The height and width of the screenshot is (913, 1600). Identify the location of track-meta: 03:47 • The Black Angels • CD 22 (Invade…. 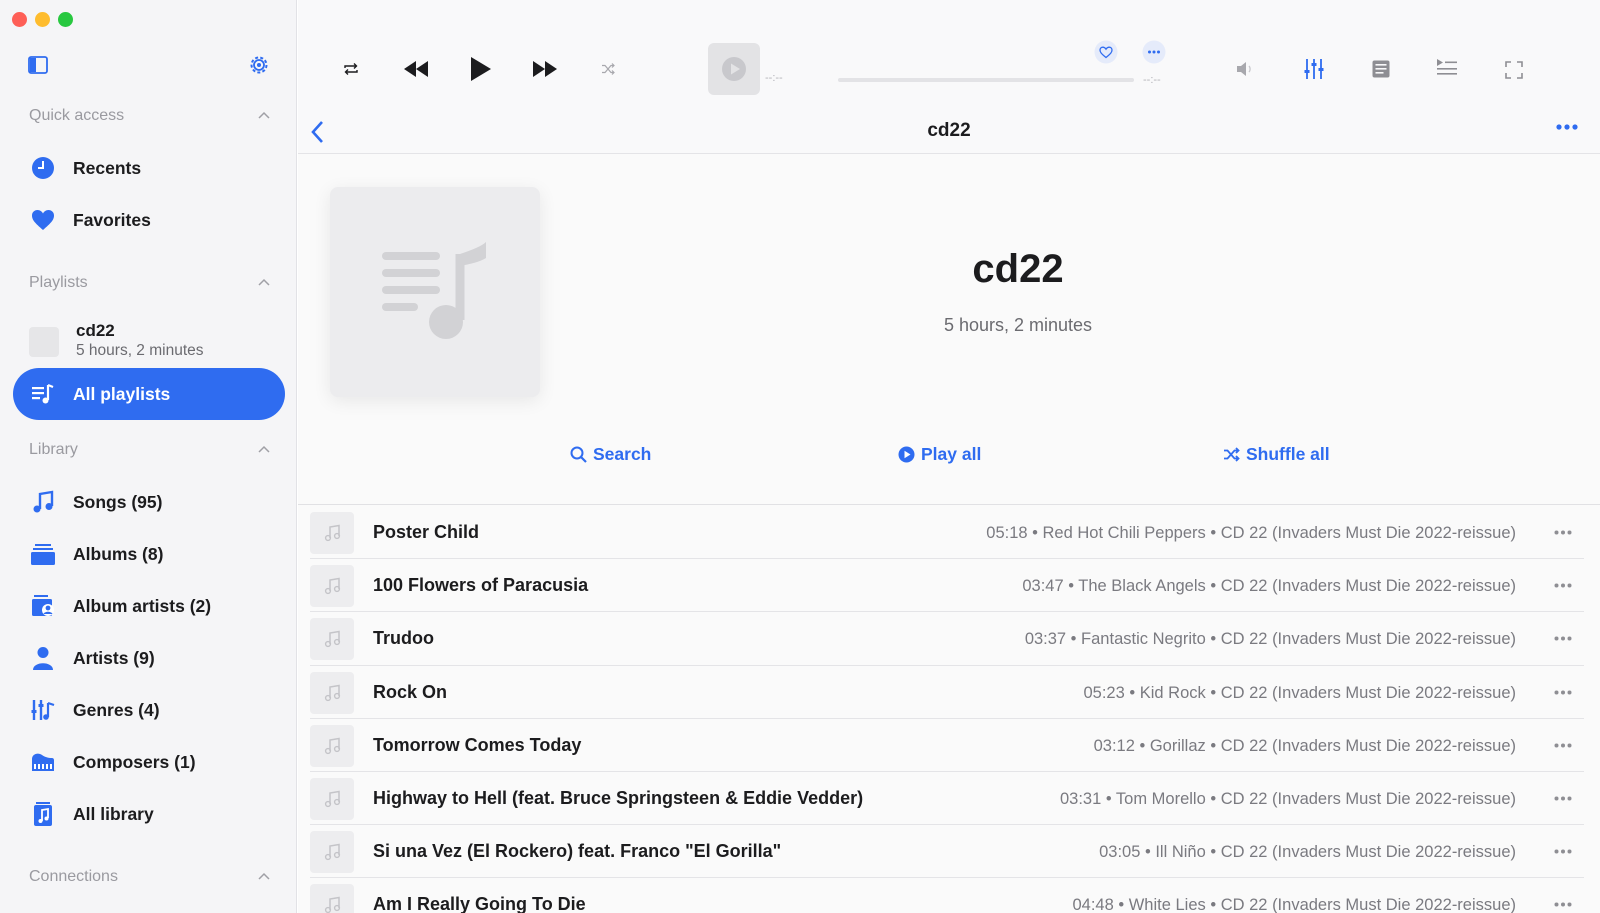
(1269, 586).